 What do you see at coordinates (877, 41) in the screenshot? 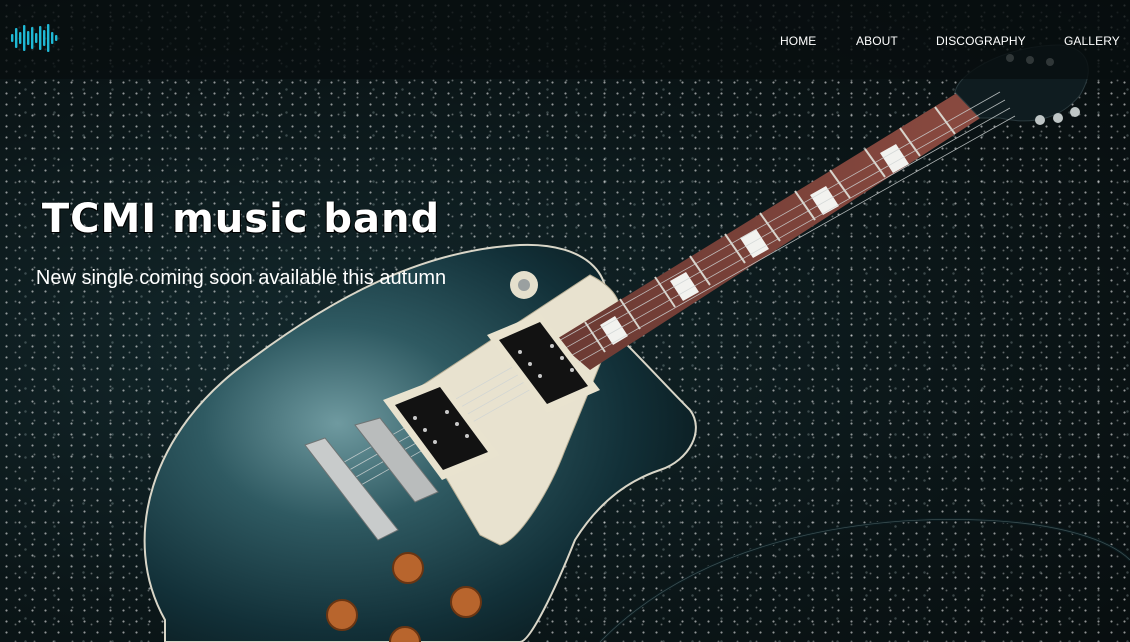
I see `nav-about-link: ABOUT` at bounding box center [877, 41].